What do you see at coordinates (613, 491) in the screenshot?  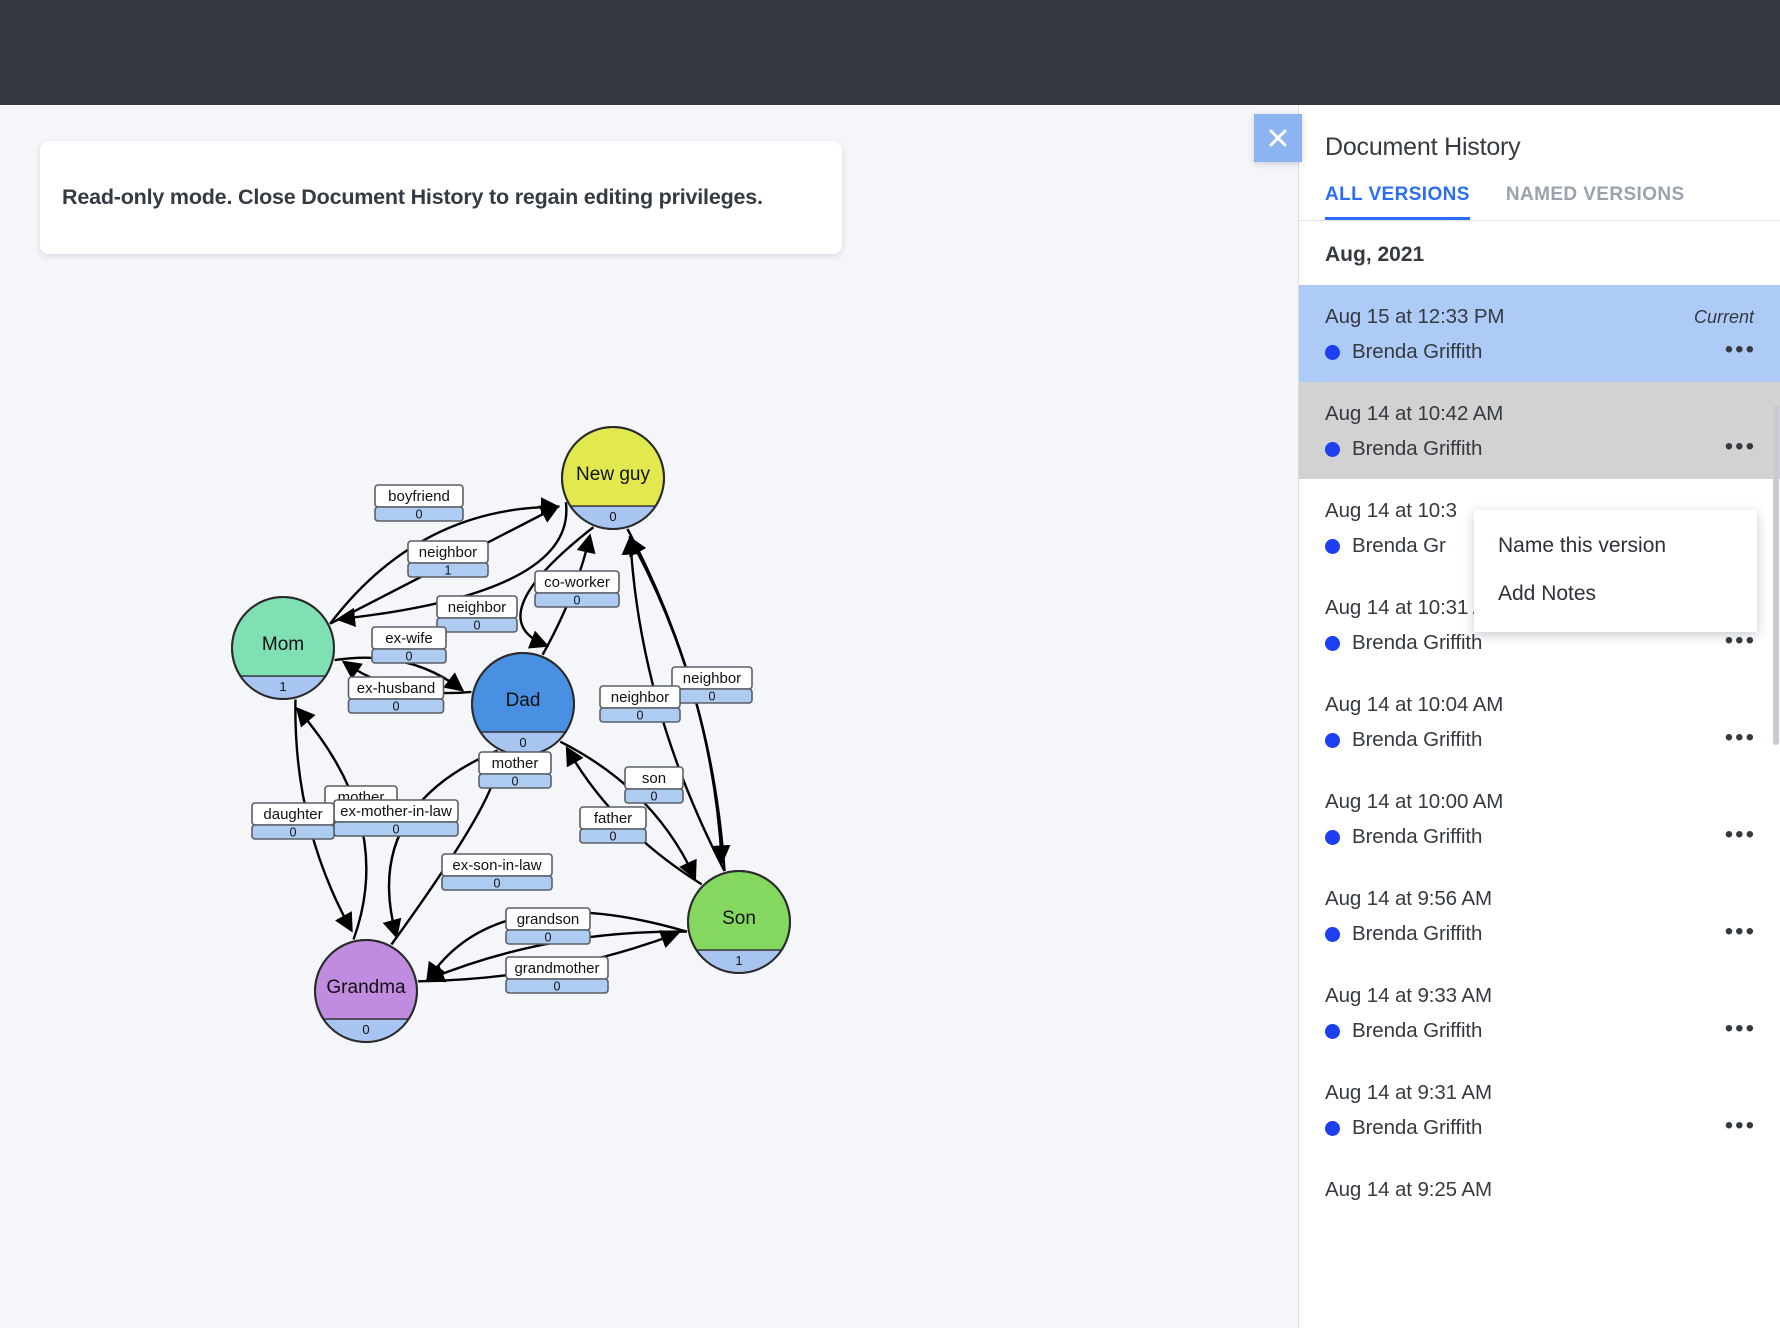 I see `graph-node: New guy 0` at bounding box center [613, 491].